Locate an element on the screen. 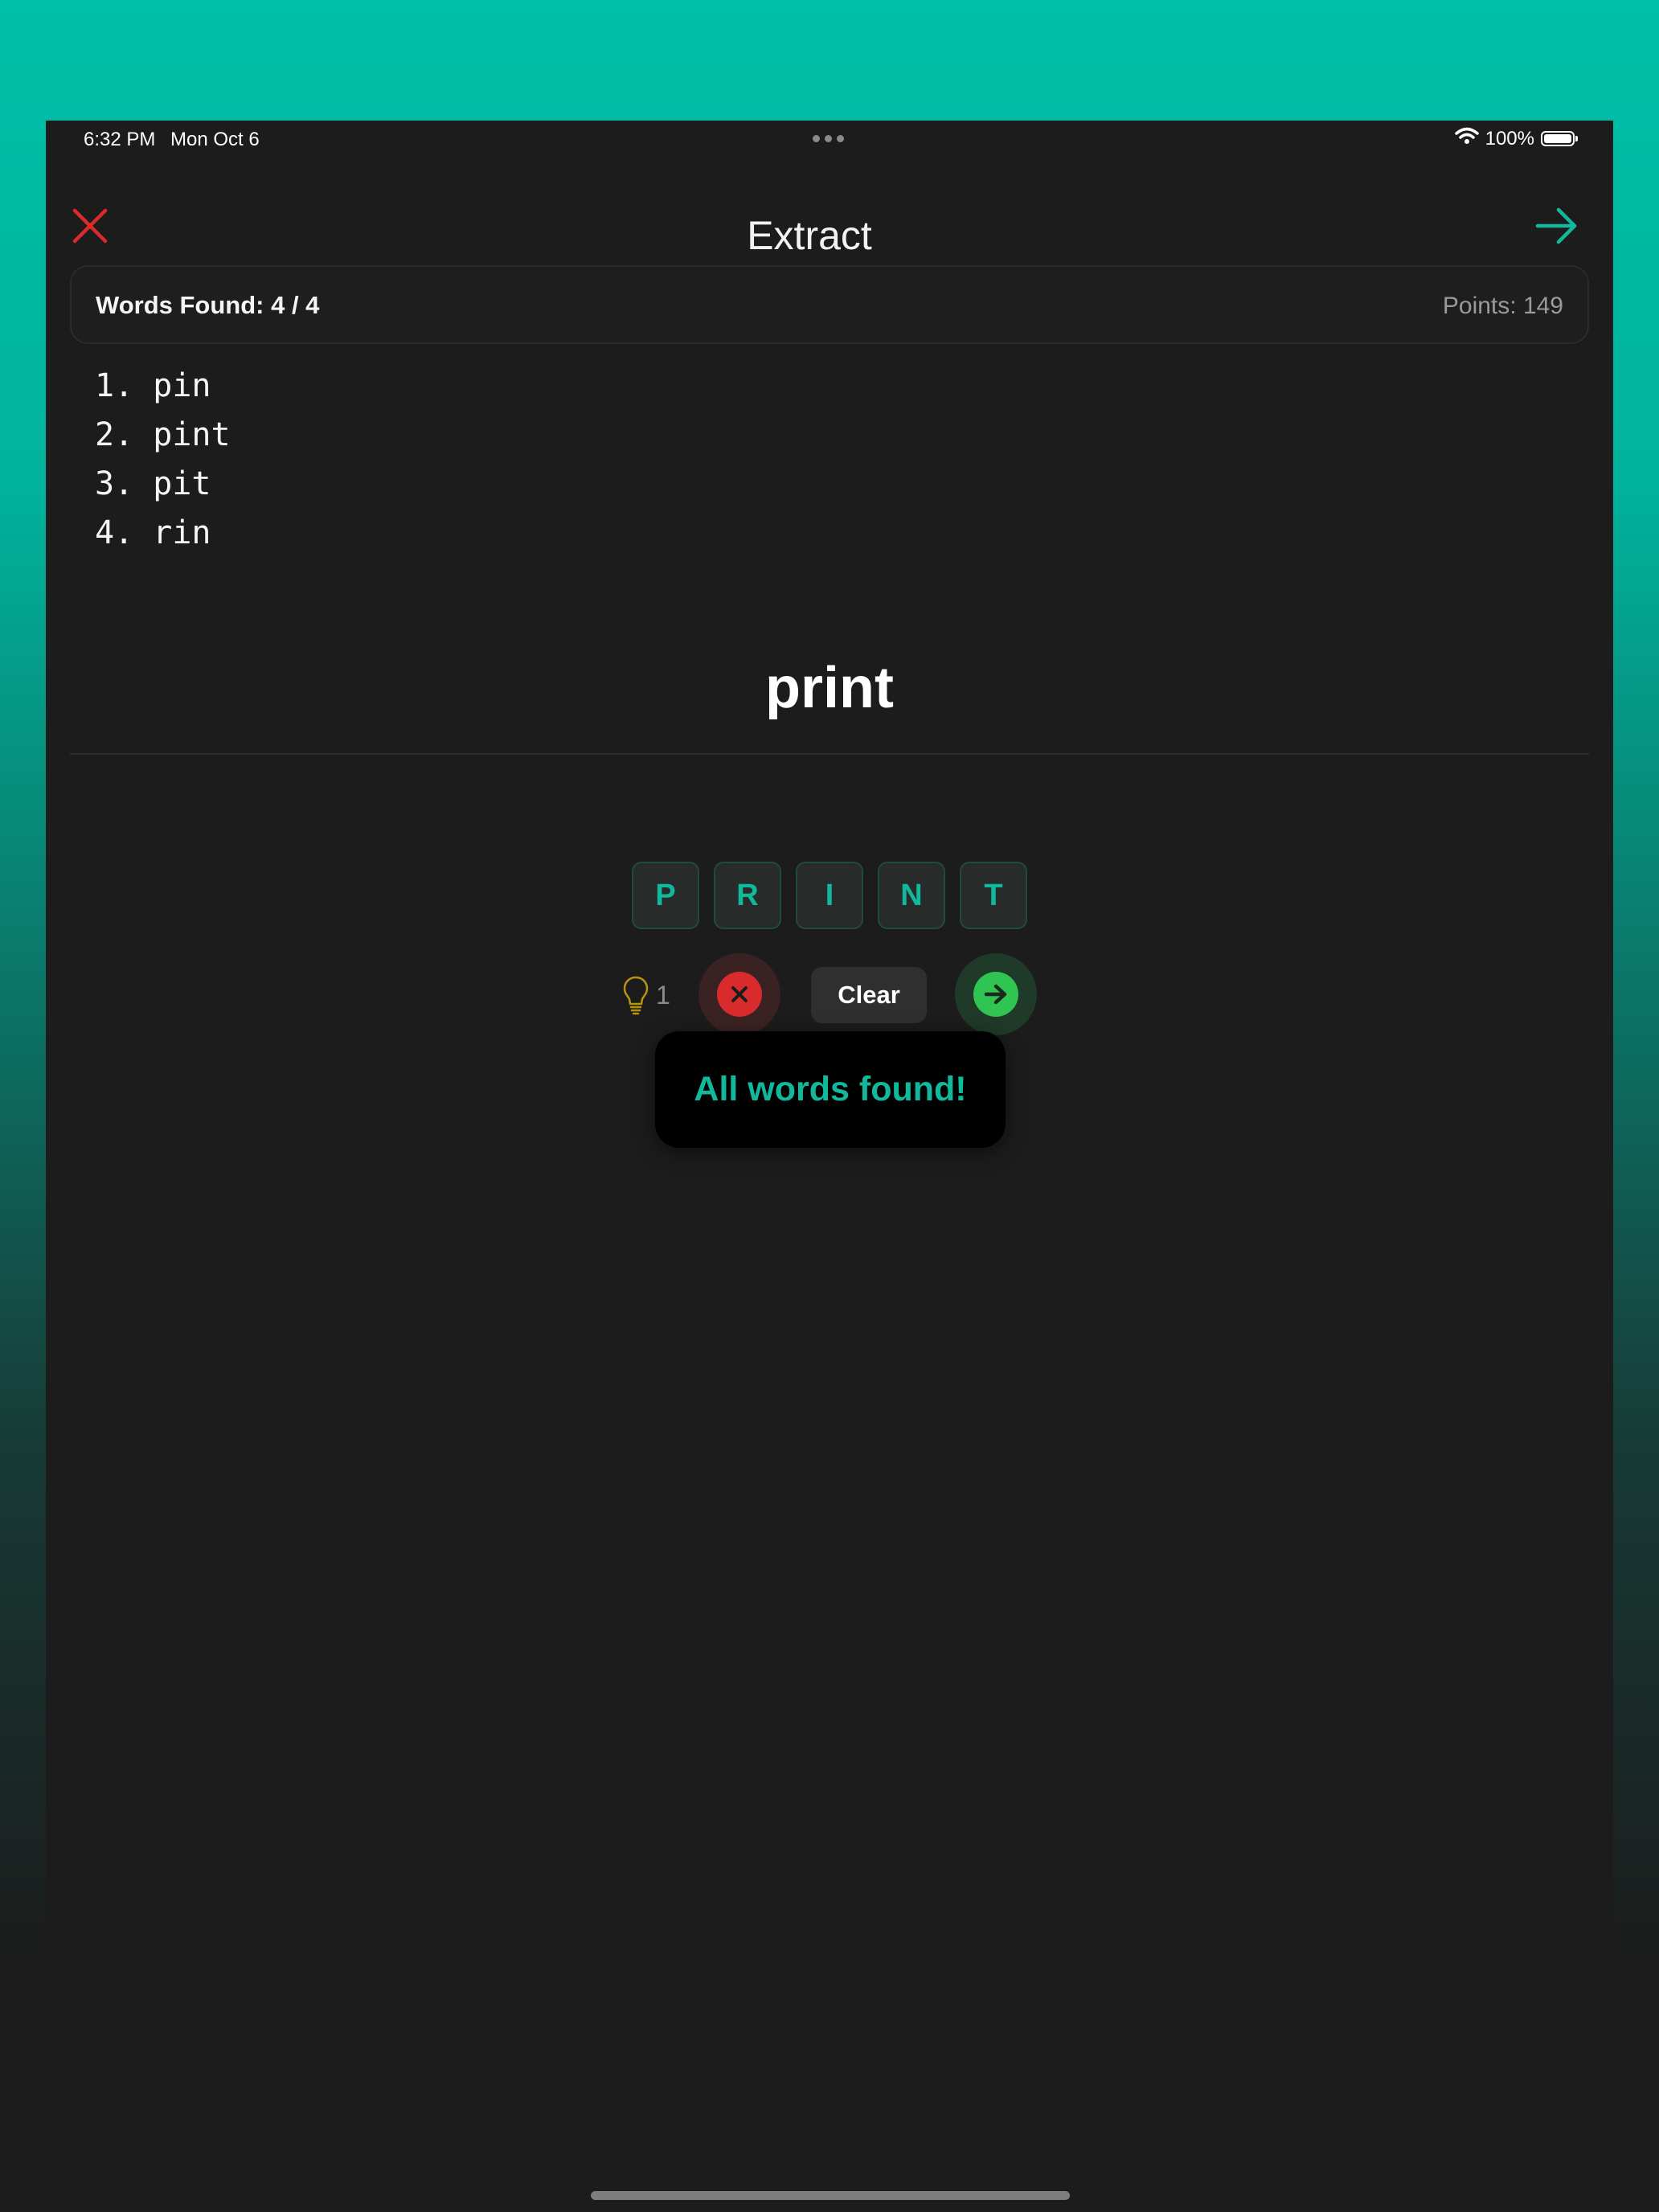  list-item: 4. rin is located at coordinates (153, 532).